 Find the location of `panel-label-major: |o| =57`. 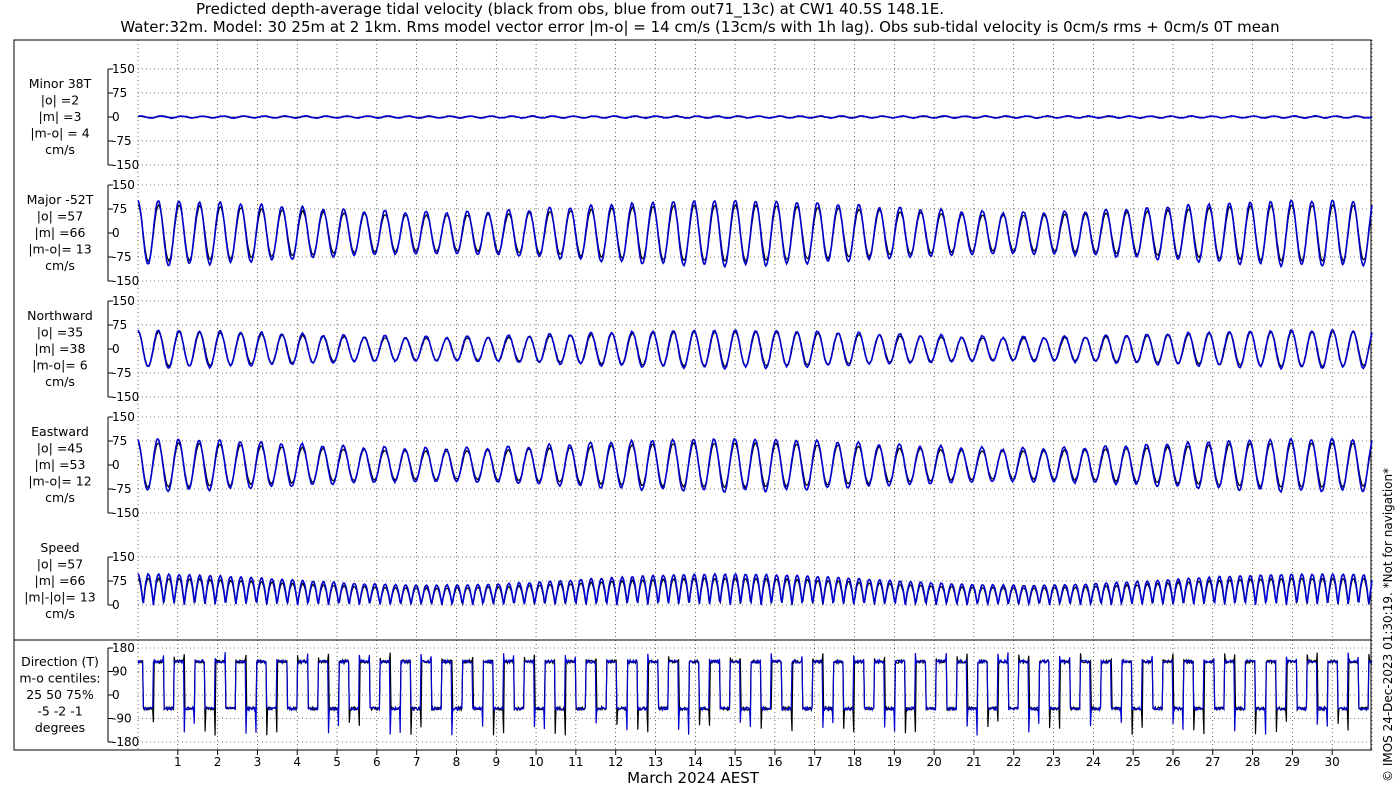

panel-label-major: |o| =57 is located at coordinates (60, 216).